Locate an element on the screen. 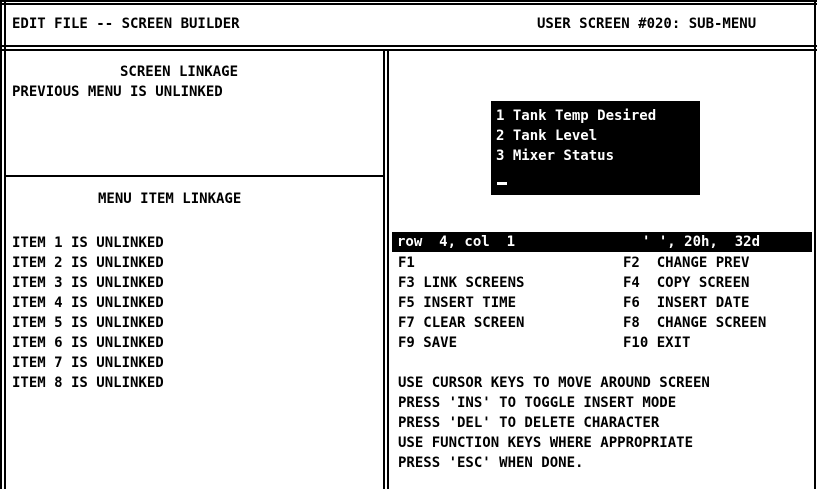  text-cursor is located at coordinates (502, 183).